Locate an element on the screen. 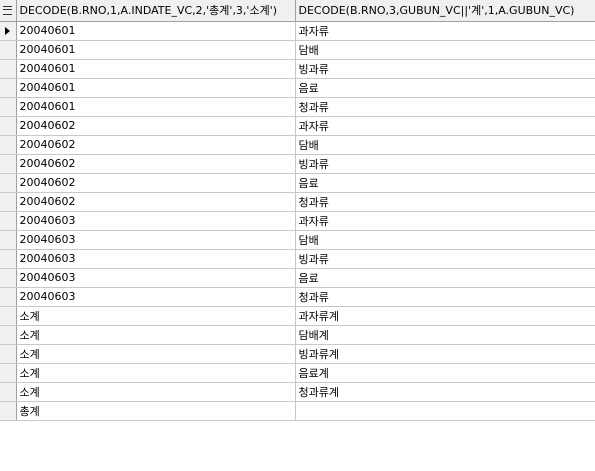  table-row: 20040602 청과류 is located at coordinates (297, 202).